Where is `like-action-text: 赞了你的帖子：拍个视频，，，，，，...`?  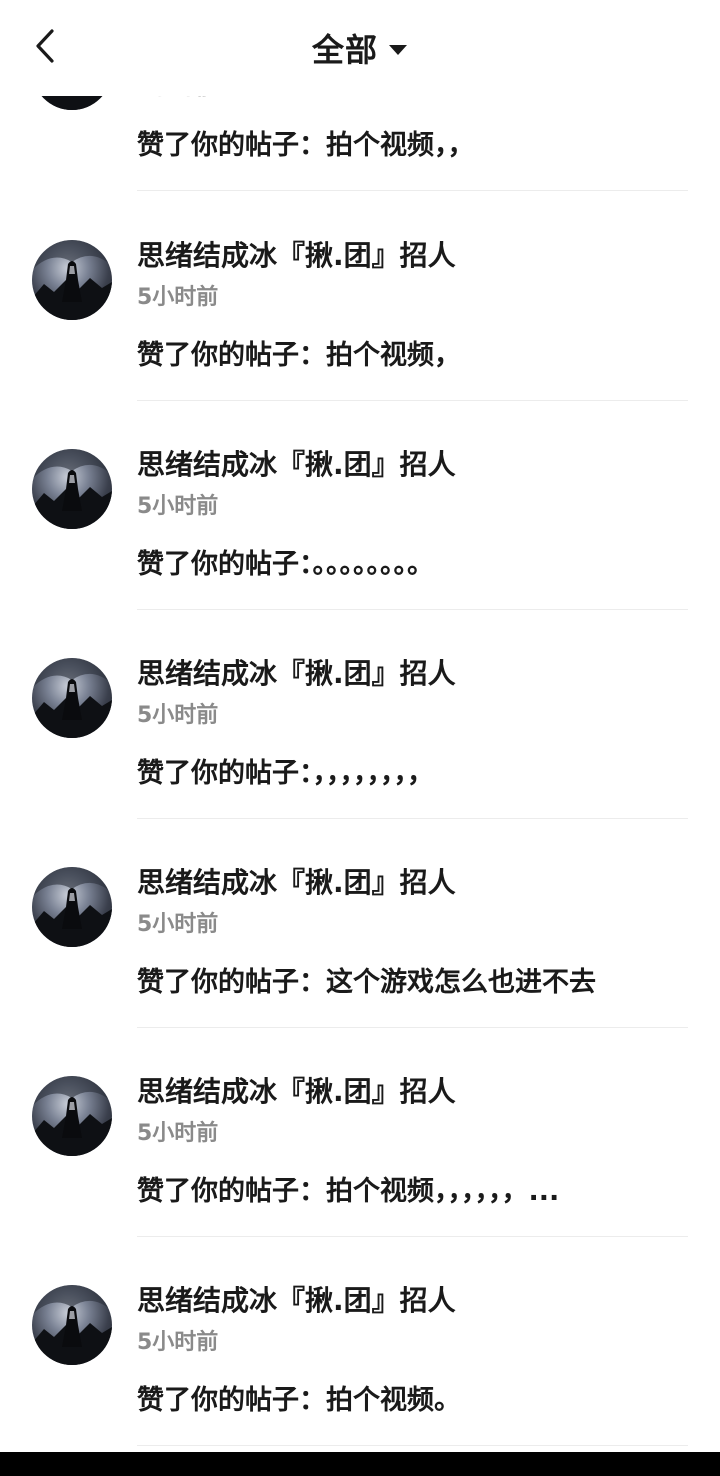
like-action-text: 赞了你的帖子：拍个视频，，，，，，... is located at coordinates (397, 1192).